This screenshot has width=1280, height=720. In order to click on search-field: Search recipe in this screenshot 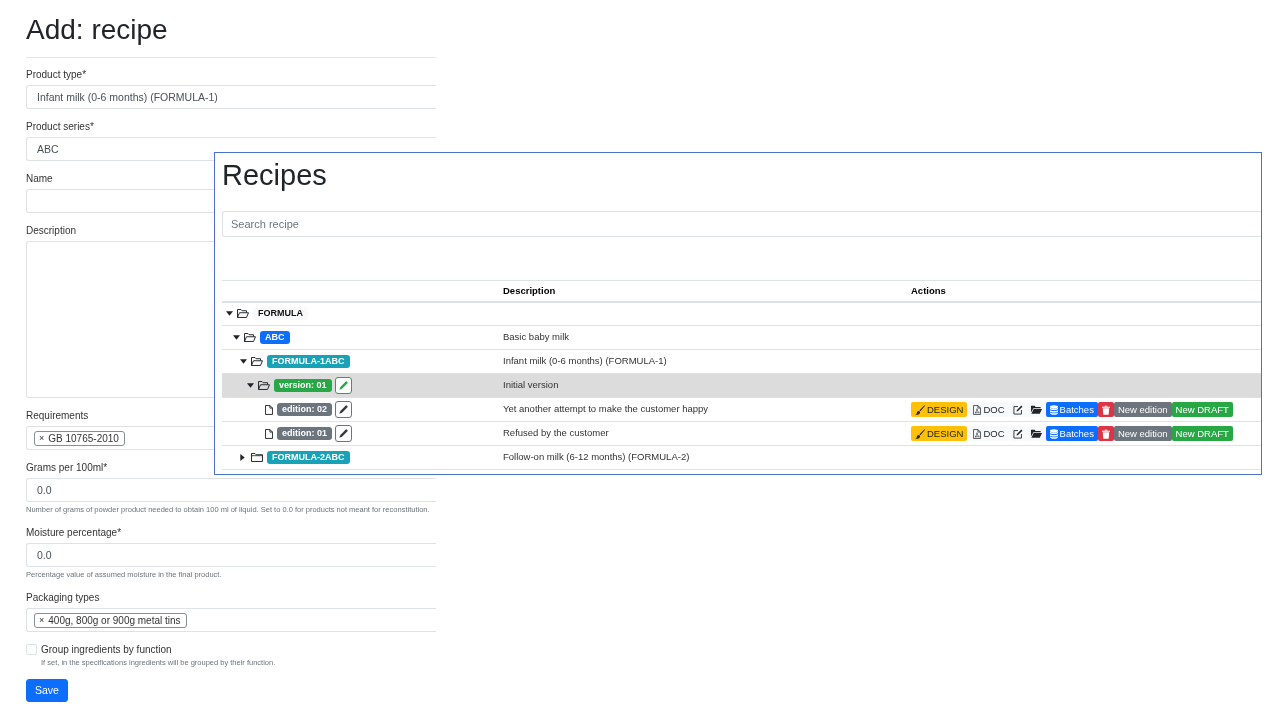, I will do `click(741, 224)`.